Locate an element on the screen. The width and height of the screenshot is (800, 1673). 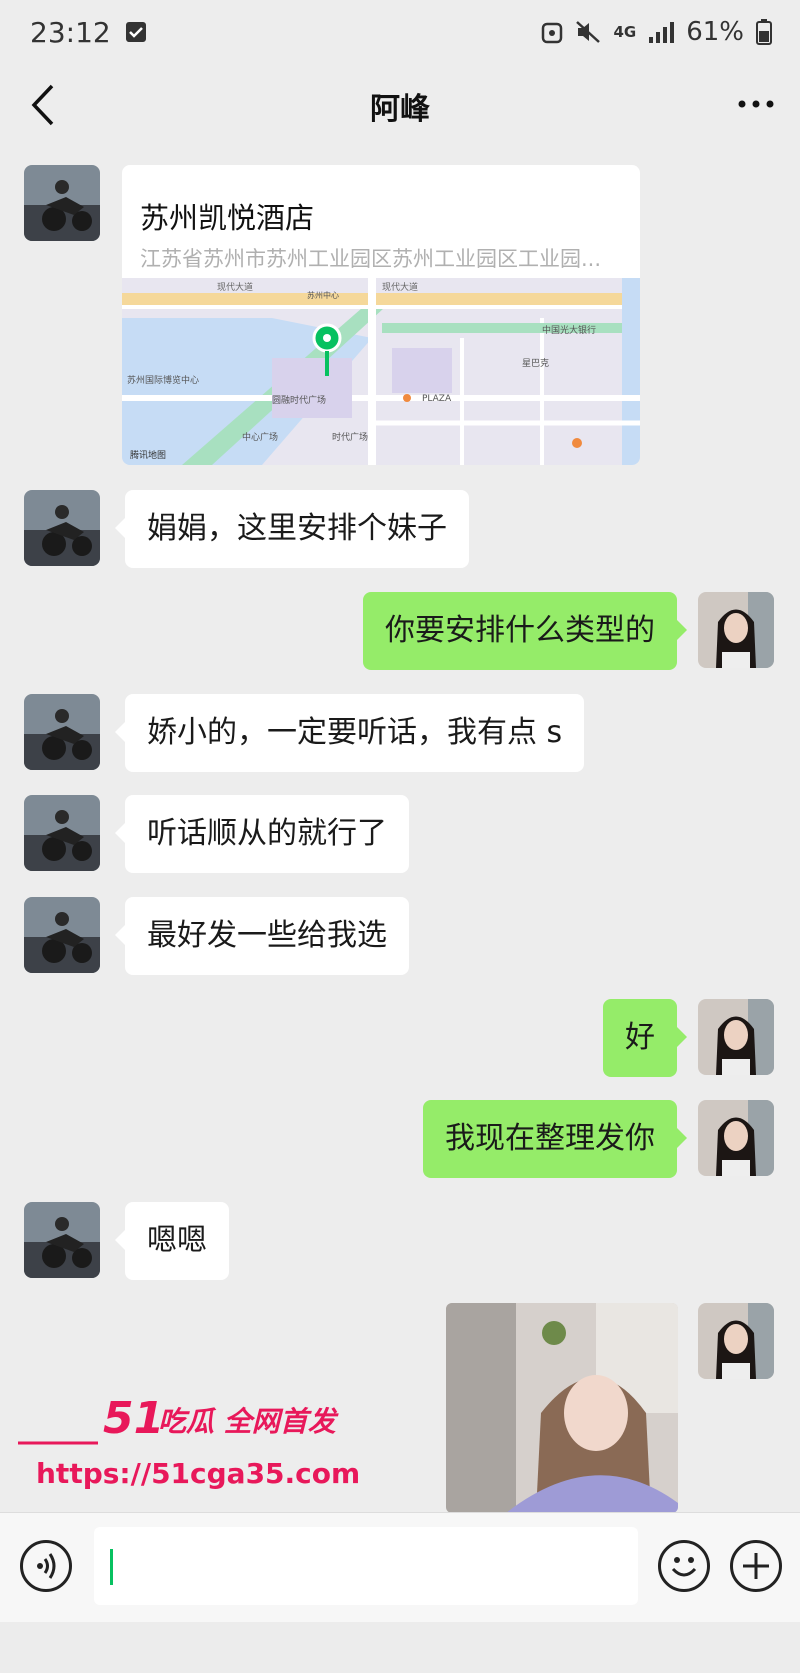
map-label: 中心广场 is located at coordinates (260, 437).